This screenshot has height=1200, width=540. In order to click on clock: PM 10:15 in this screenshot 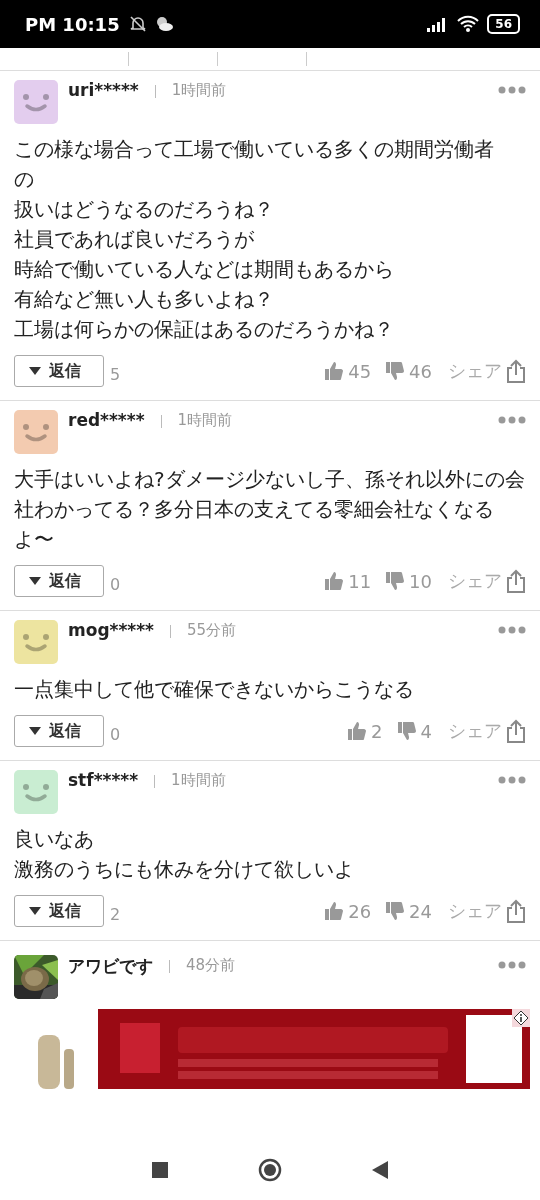, I will do `click(72, 24)`.